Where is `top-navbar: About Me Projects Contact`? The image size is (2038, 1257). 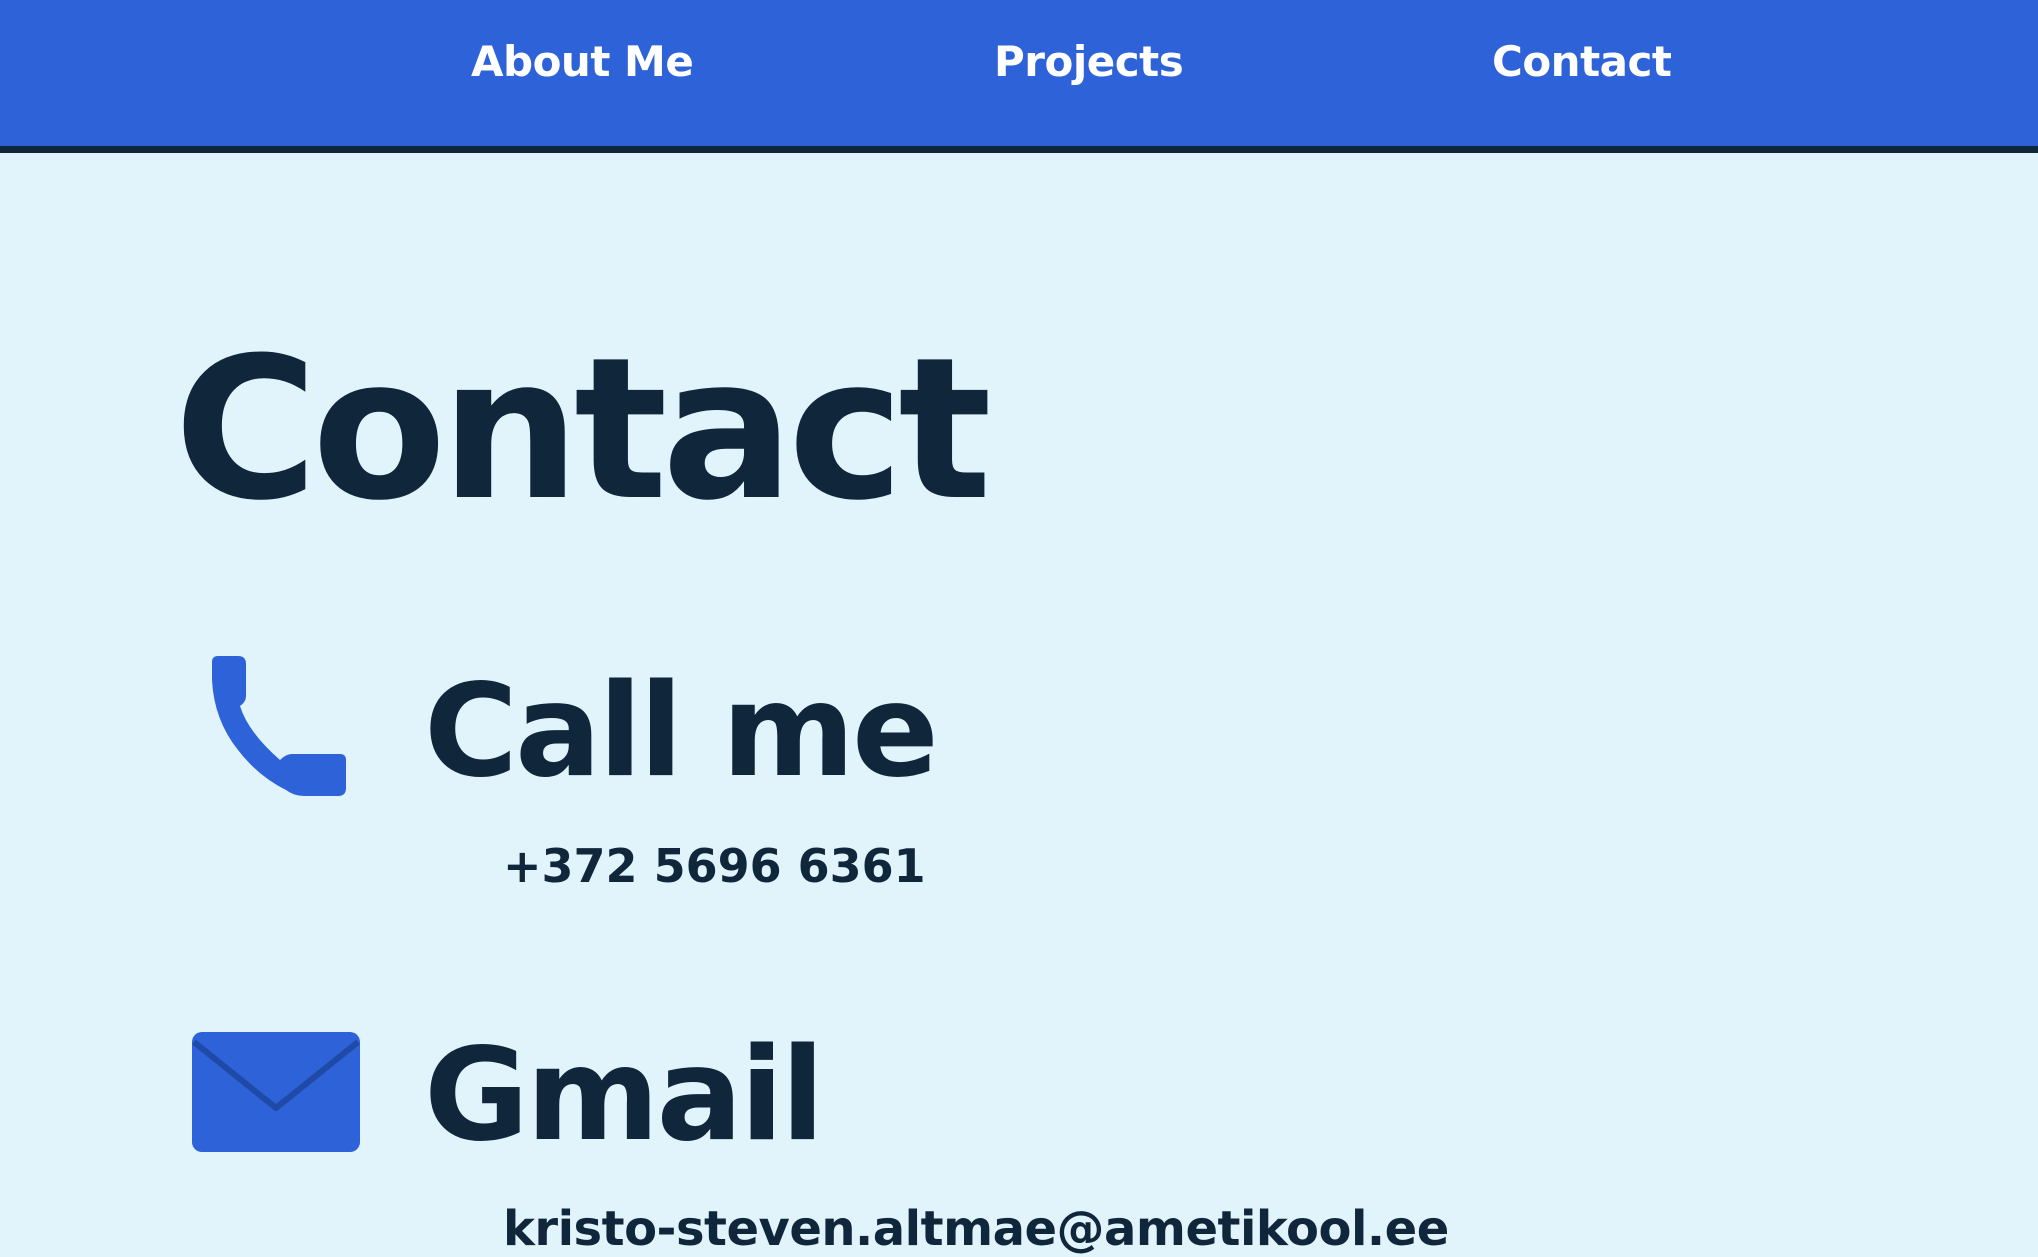 top-navbar: About Me Projects Contact is located at coordinates (1019, 76).